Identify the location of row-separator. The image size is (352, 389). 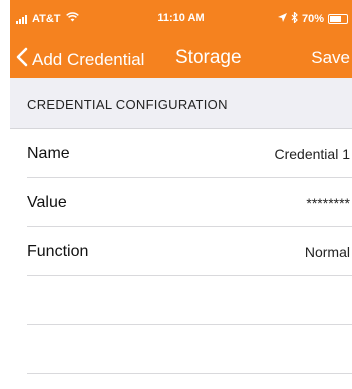
(189, 373).